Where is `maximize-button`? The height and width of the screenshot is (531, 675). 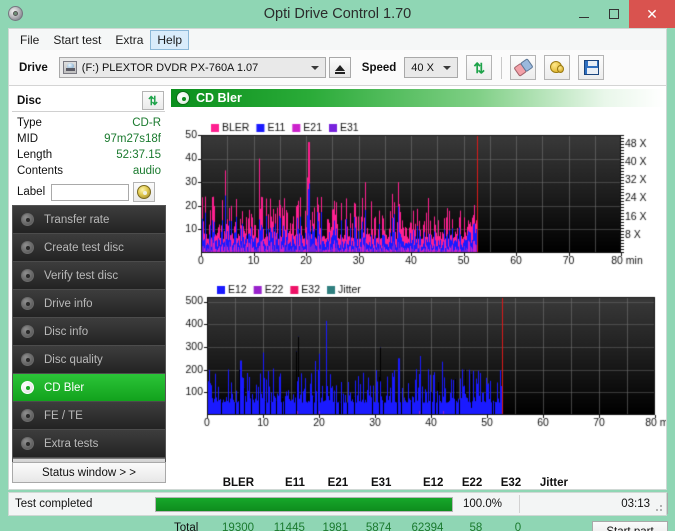 maximize-button is located at coordinates (614, 14).